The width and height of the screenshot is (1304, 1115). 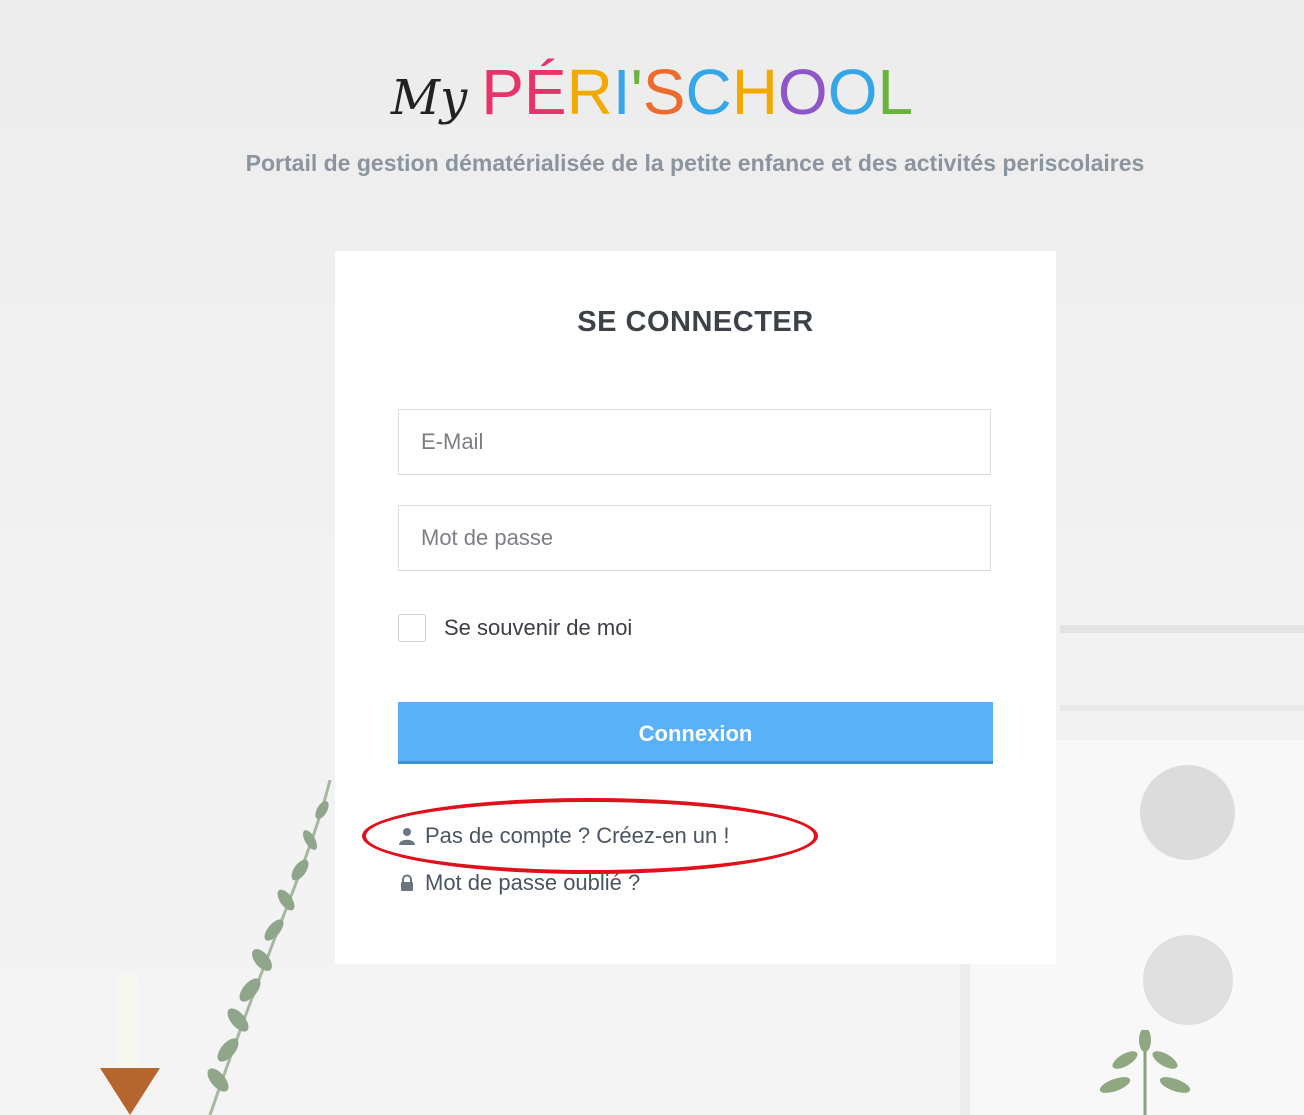 What do you see at coordinates (429, 98) in the screenshot?
I see `logo-prefix: My` at bounding box center [429, 98].